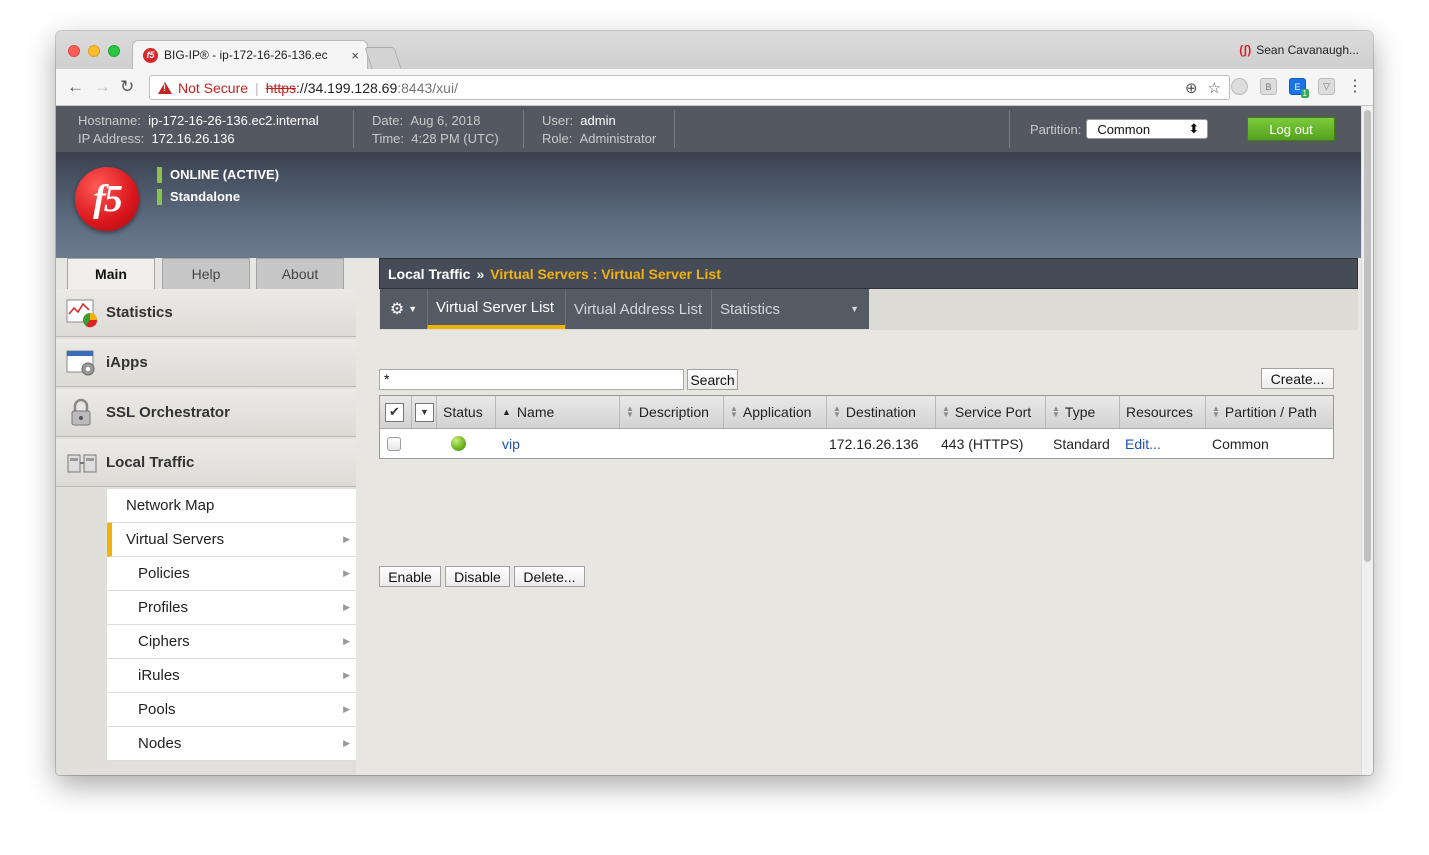 Image resolution: width=1429 pixels, height=855 pixels. What do you see at coordinates (1326, 86) in the screenshot?
I see `extension-shield-icon: ▽` at bounding box center [1326, 86].